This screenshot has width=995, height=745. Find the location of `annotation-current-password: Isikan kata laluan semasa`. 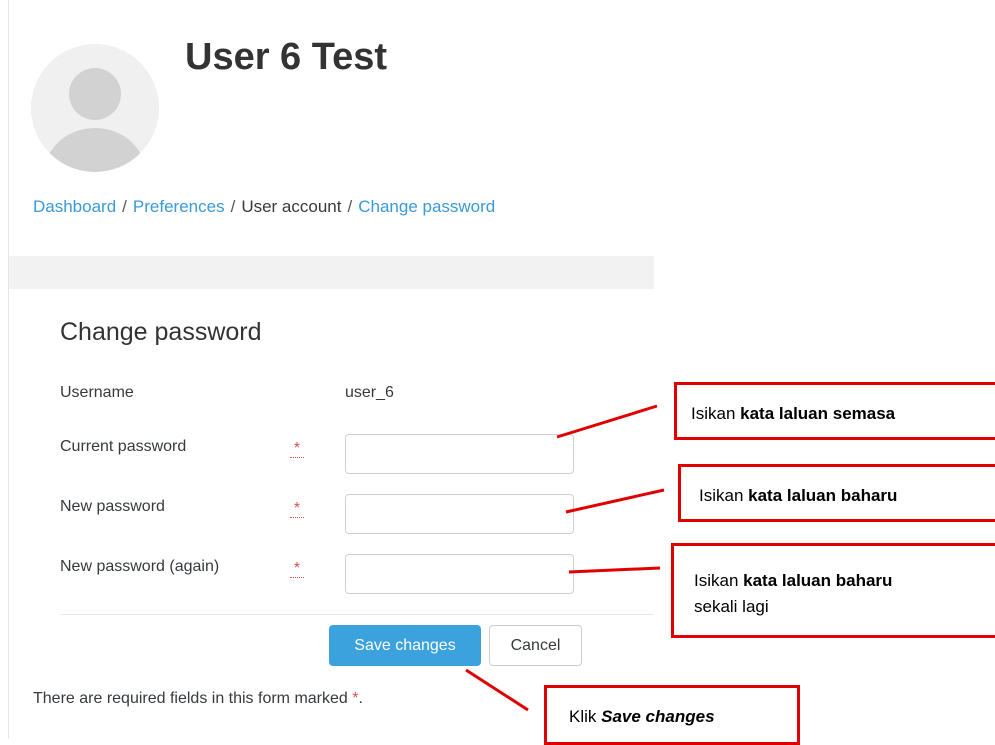

annotation-current-password: Isikan kata laluan semasa is located at coordinates (834, 411).